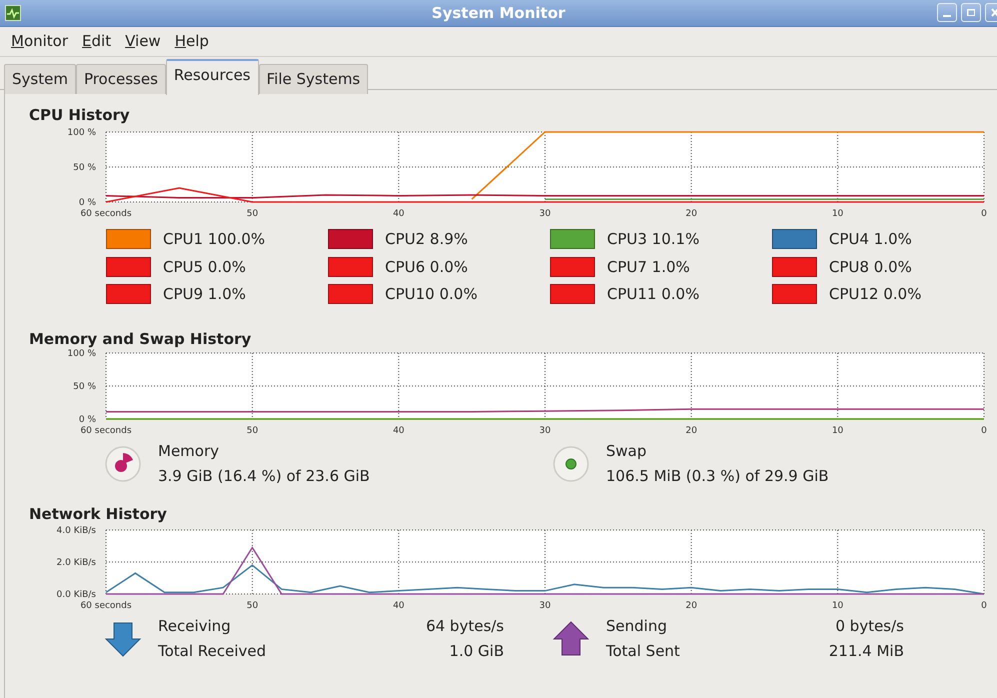 This screenshot has width=997, height=698. Describe the element at coordinates (431, 294) in the screenshot. I see `legend-label: CPU10 0.0%` at that location.